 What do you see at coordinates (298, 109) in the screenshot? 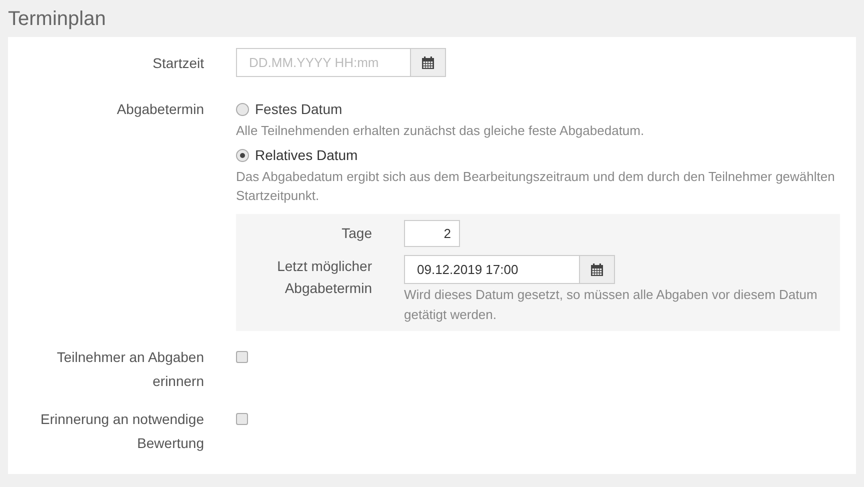
I see `radio-label: Festes Datum` at bounding box center [298, 109].